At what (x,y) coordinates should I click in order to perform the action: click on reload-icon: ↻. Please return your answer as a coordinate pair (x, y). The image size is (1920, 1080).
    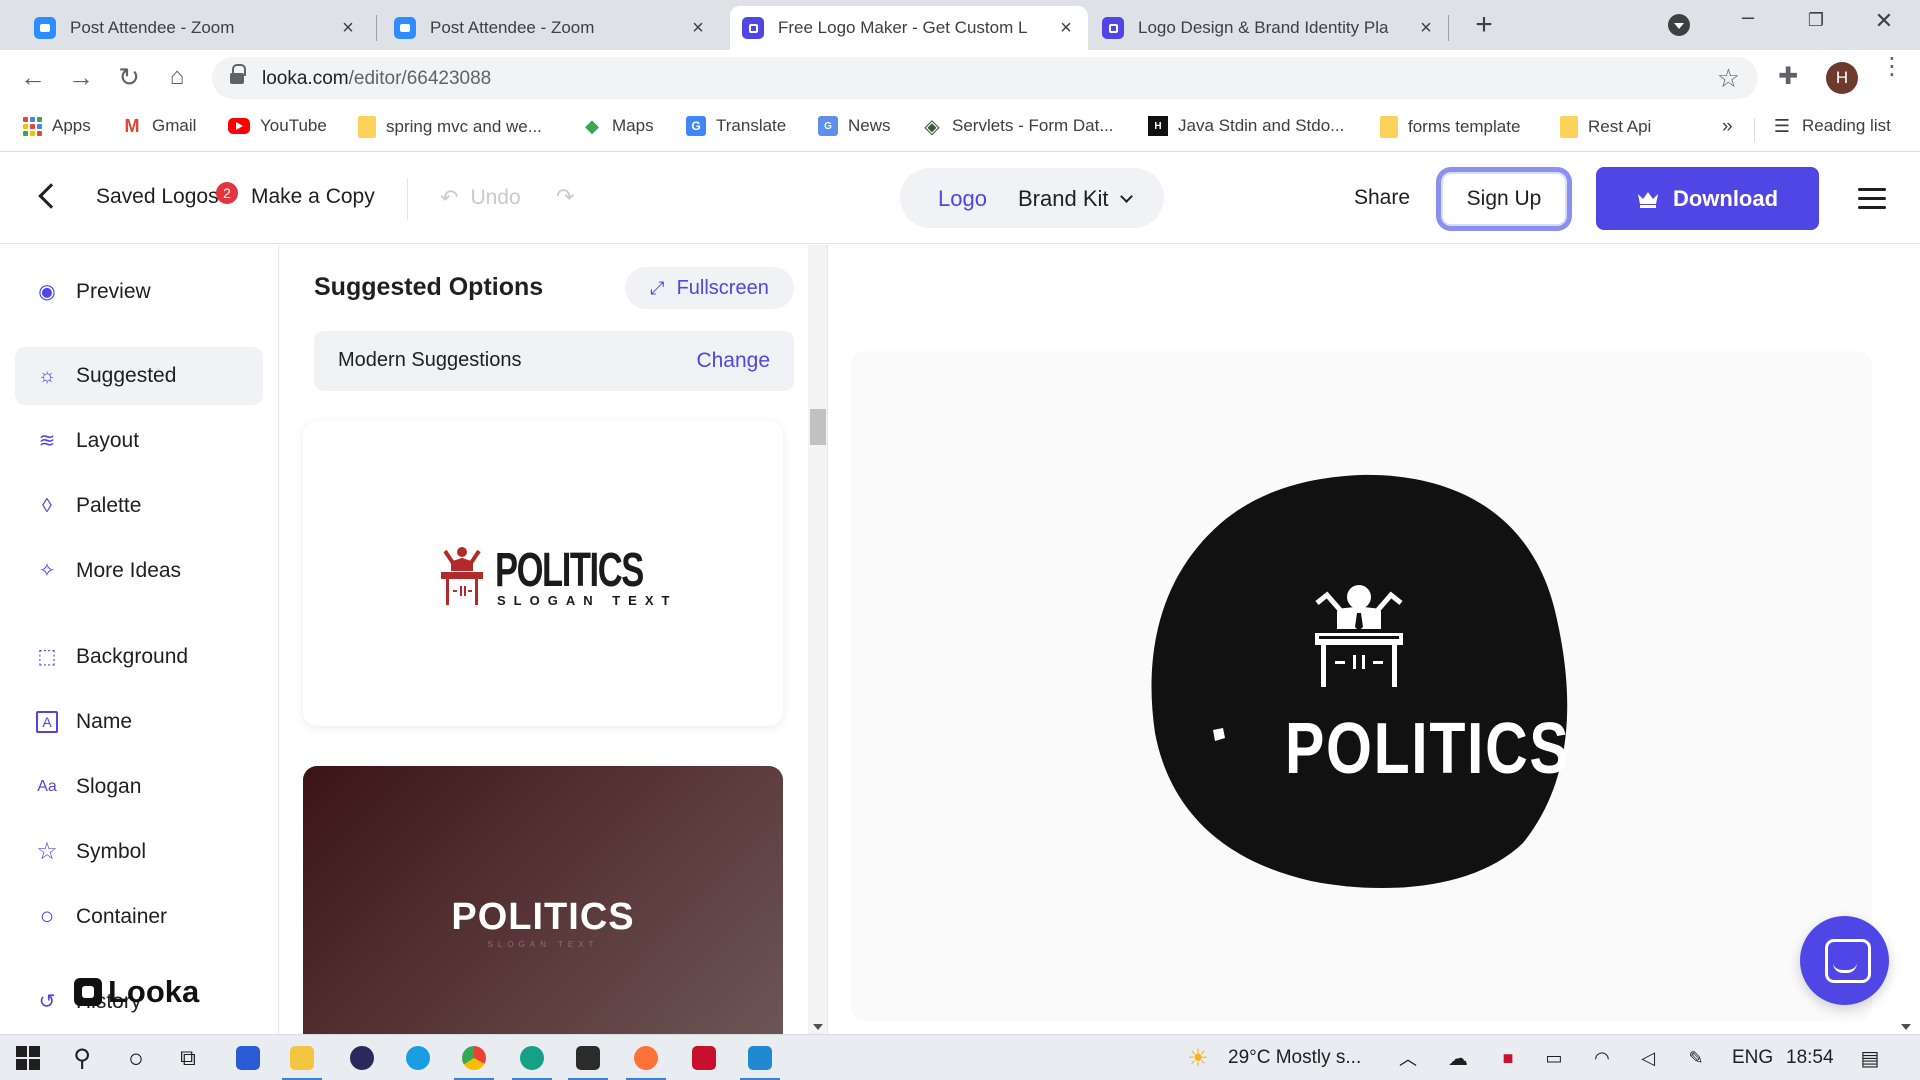
    Looking at the image, I should click on (129, 77).